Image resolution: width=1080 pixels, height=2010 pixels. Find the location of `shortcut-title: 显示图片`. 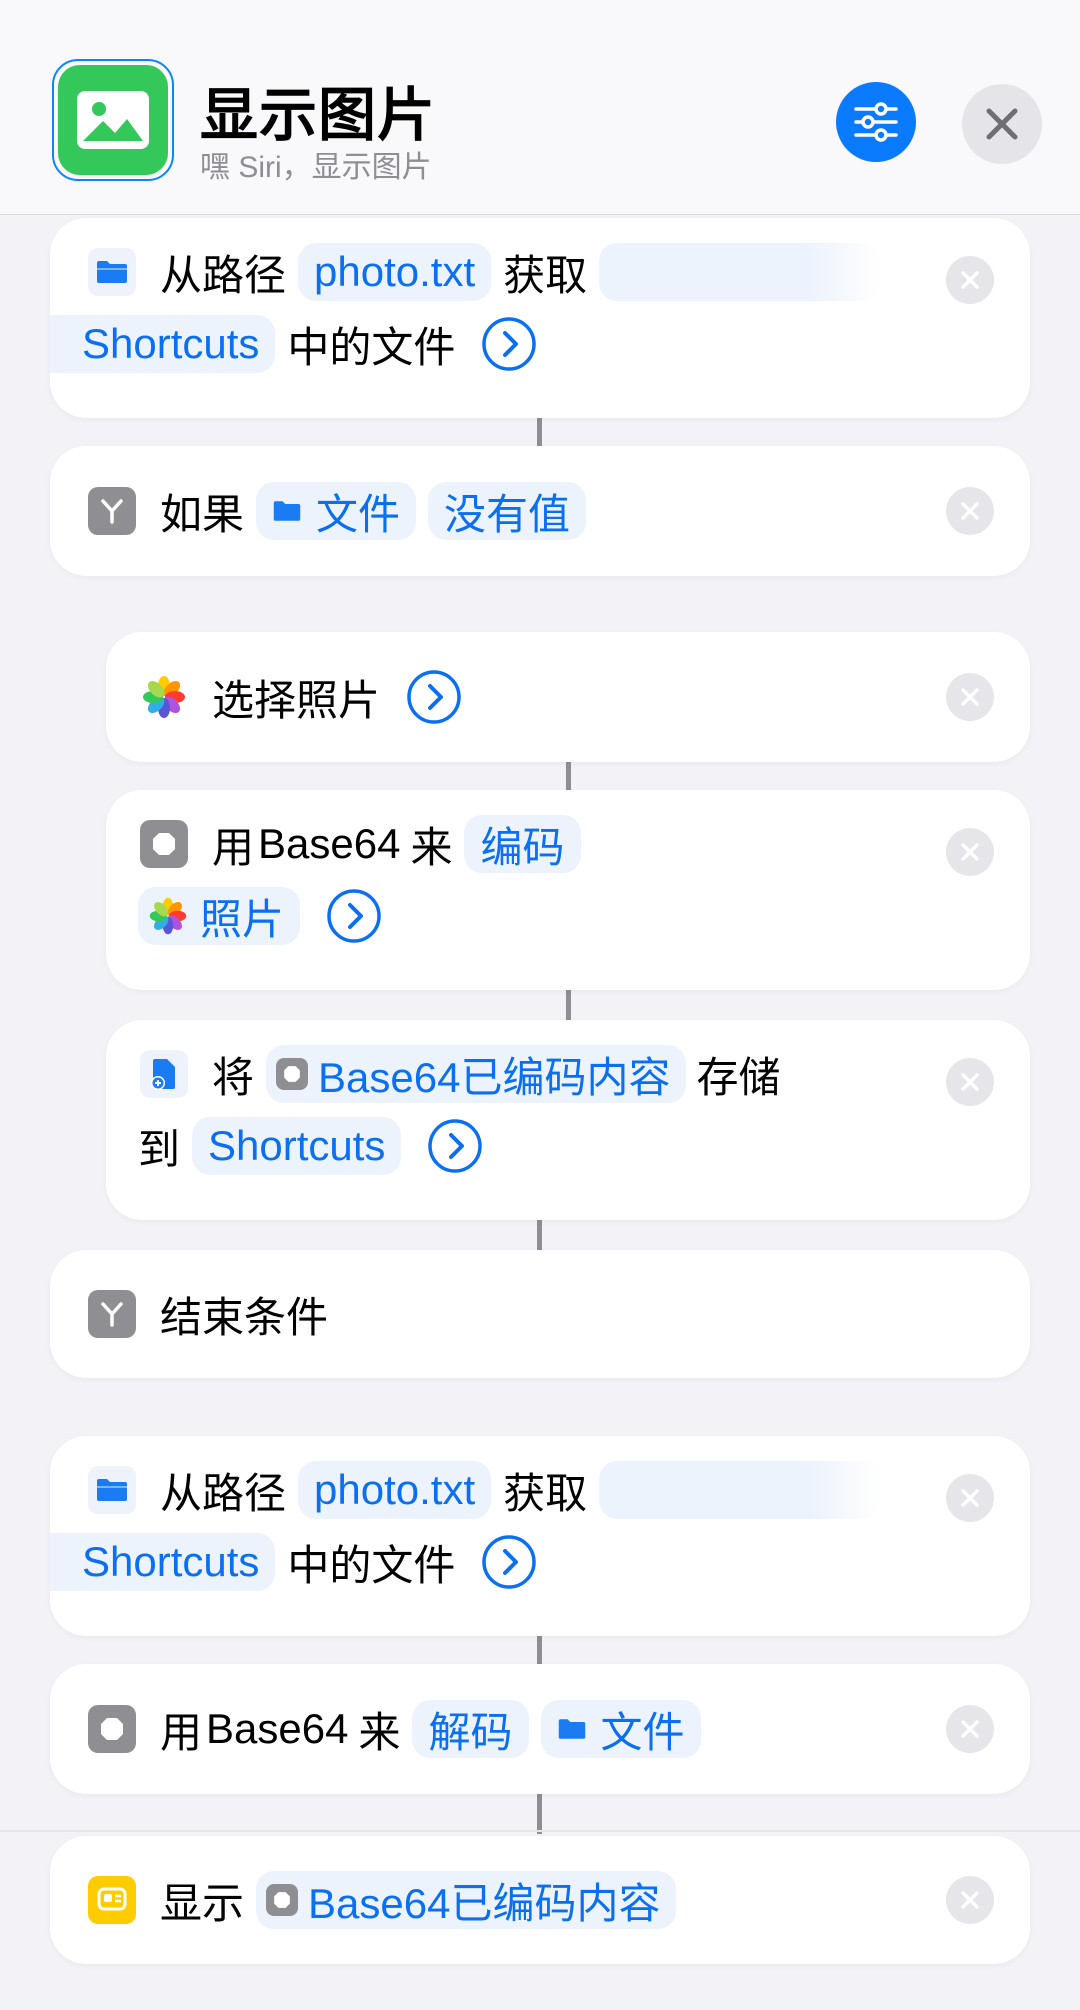

shortcut-title: 显示图片 is located at coordinates (318, 115).